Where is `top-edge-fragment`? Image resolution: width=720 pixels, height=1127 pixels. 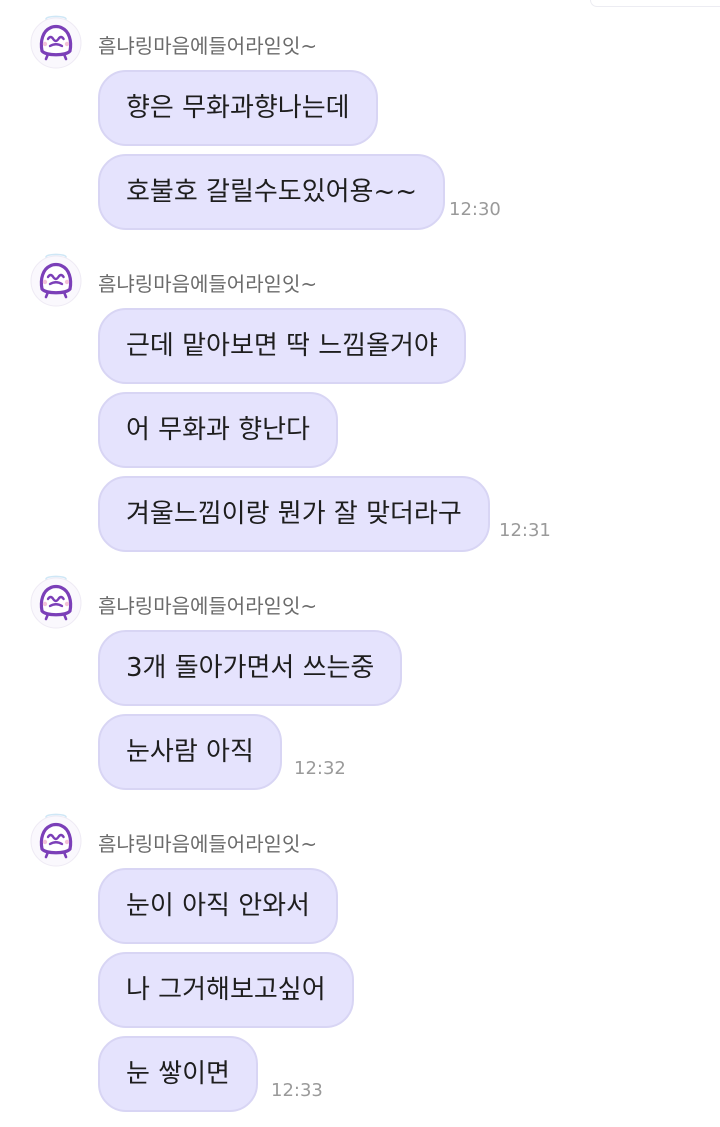 top-edge-fragment is located at coordinates (655, 3).